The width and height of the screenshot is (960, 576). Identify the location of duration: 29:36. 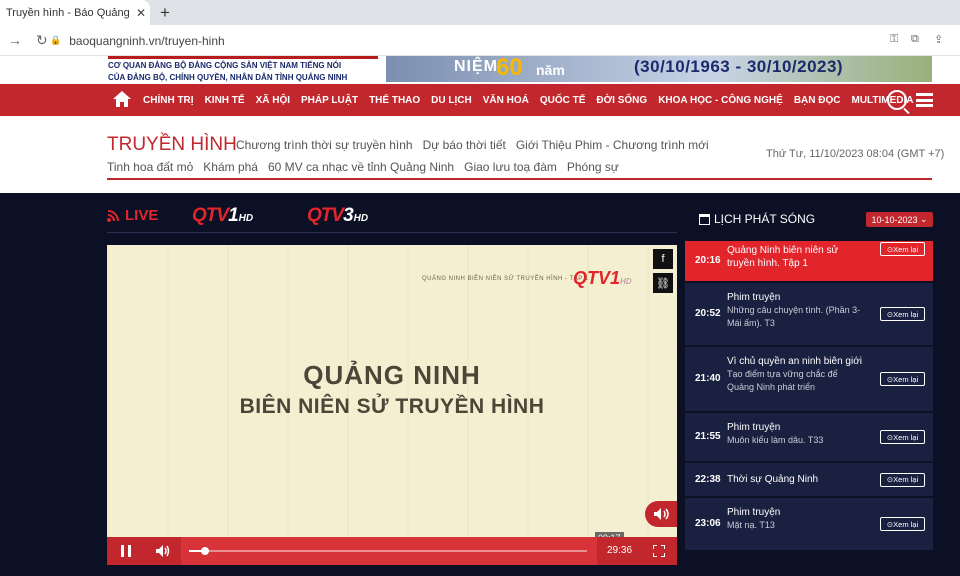
(620, 550).